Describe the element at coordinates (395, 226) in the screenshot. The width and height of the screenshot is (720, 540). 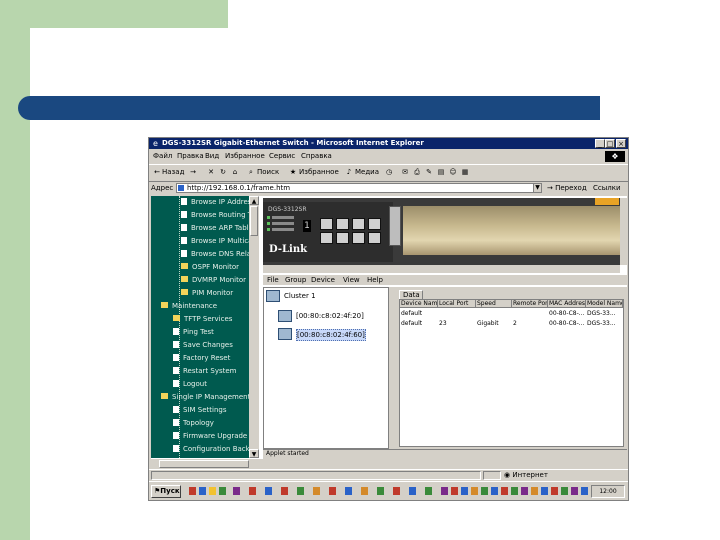
I see `expansion-module` at that location.